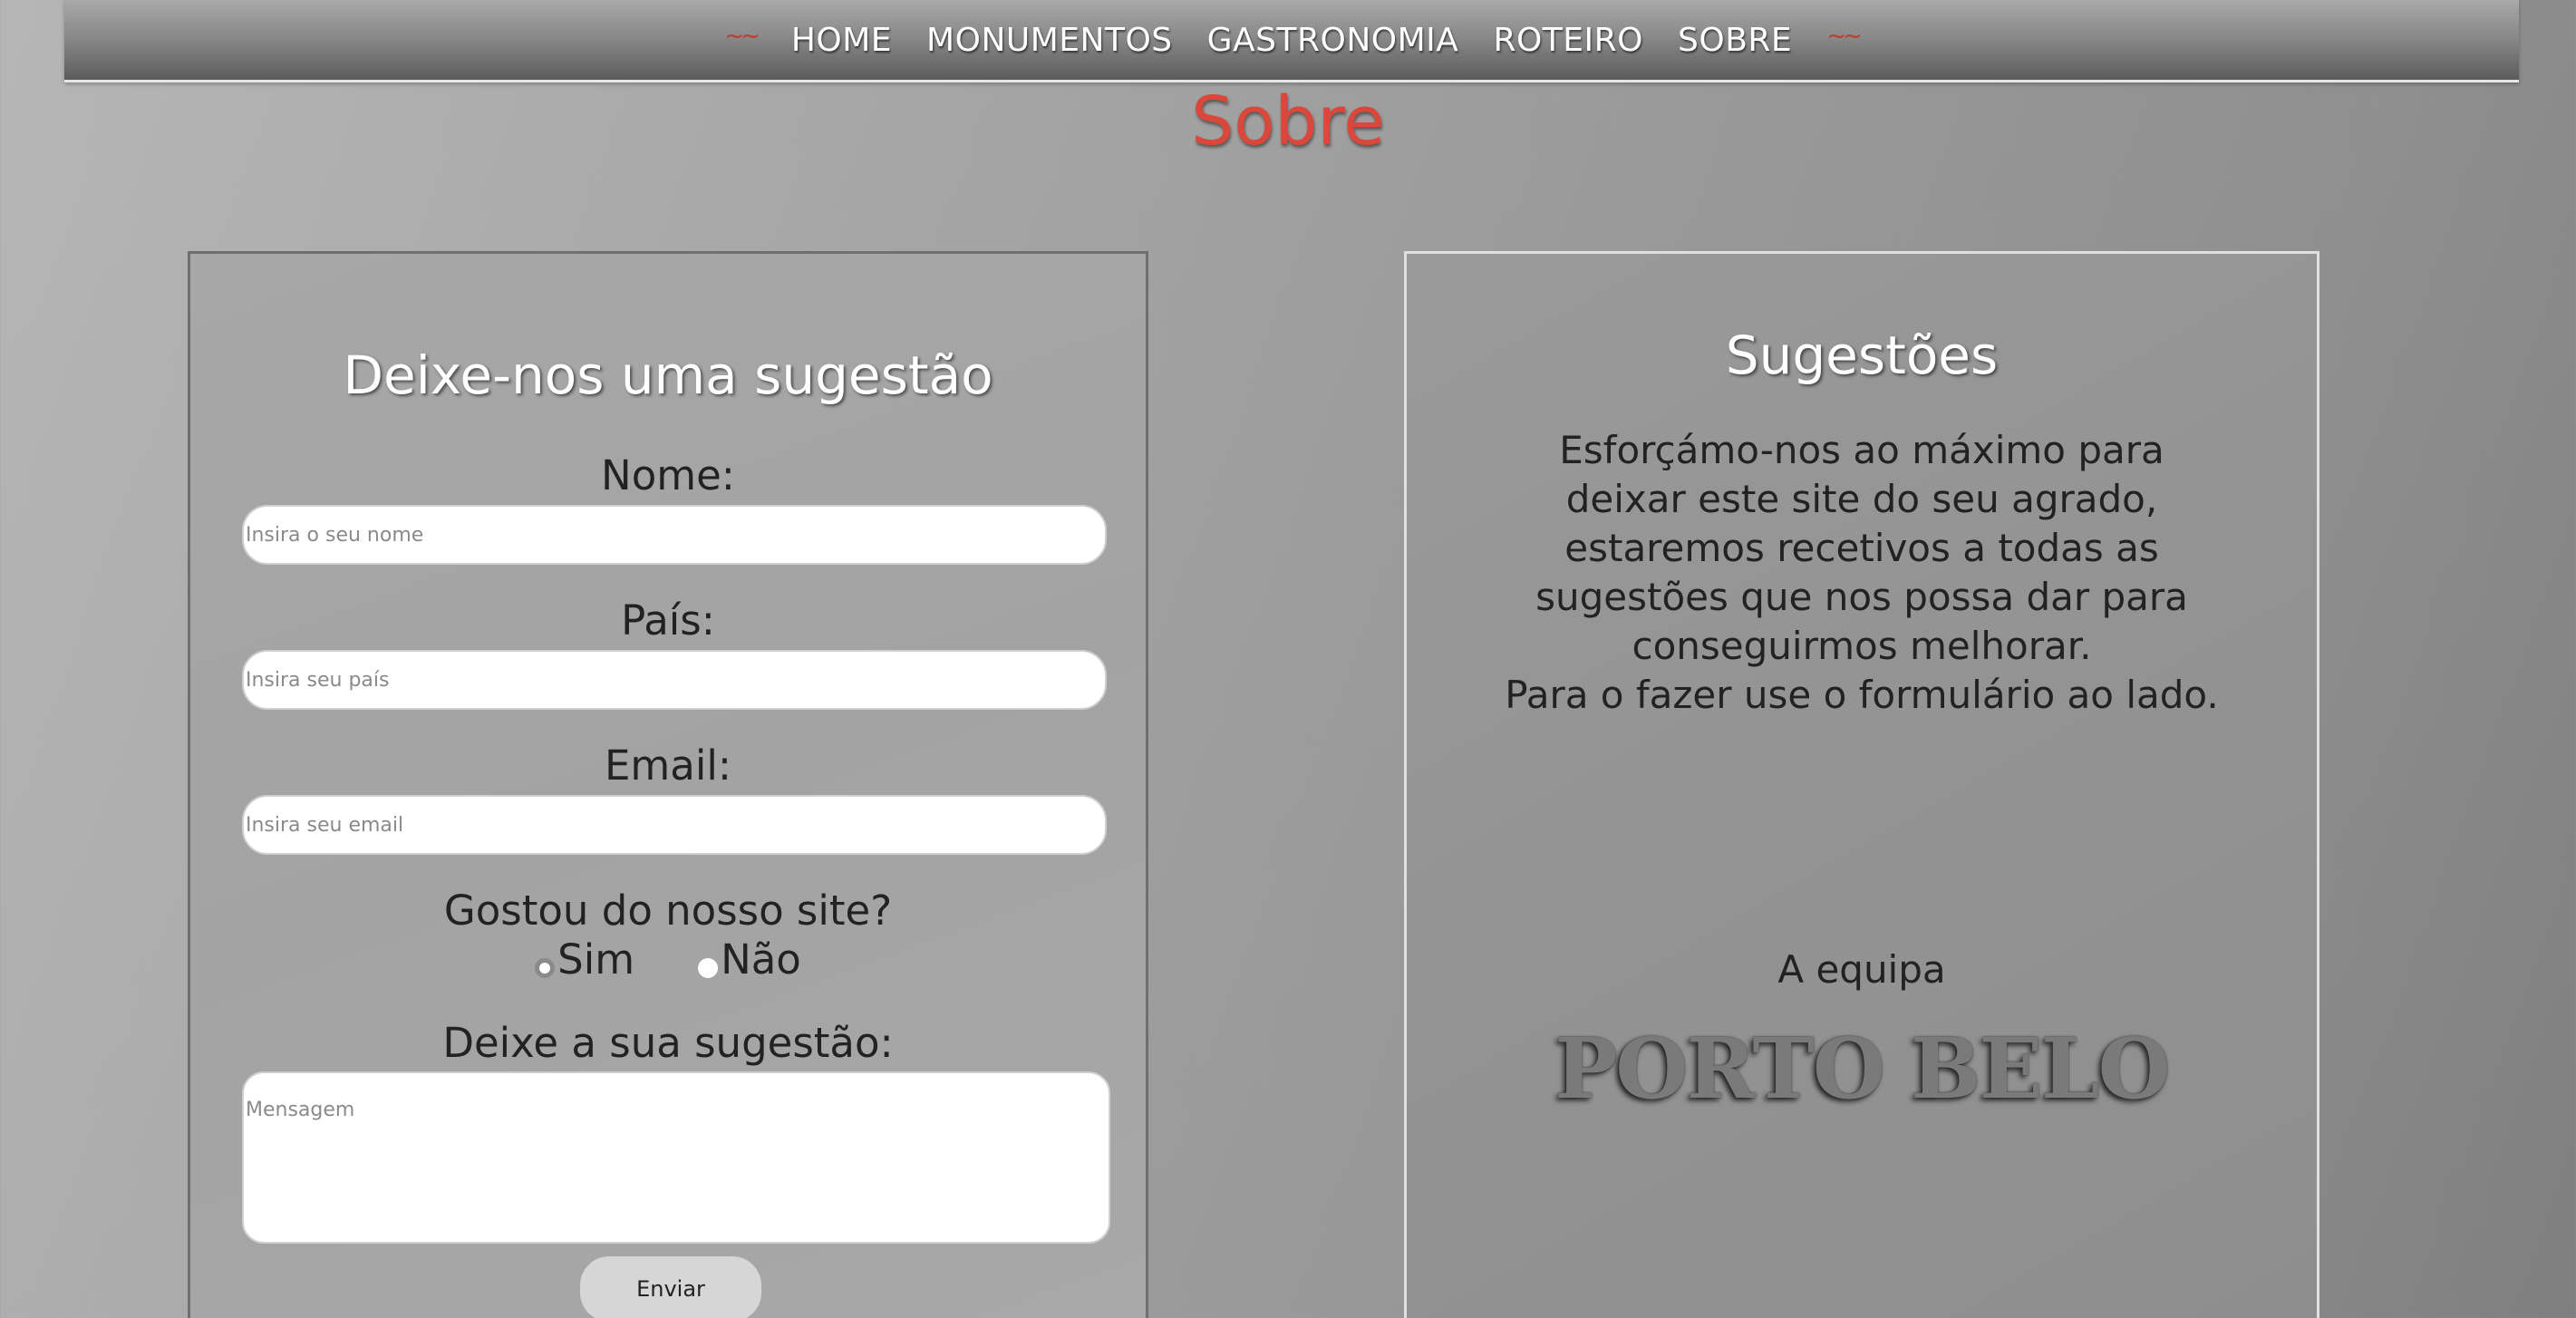 The width and height of the screenshot is (2576, 1318). I want to click on email-label: Email:, so click(667, 766).